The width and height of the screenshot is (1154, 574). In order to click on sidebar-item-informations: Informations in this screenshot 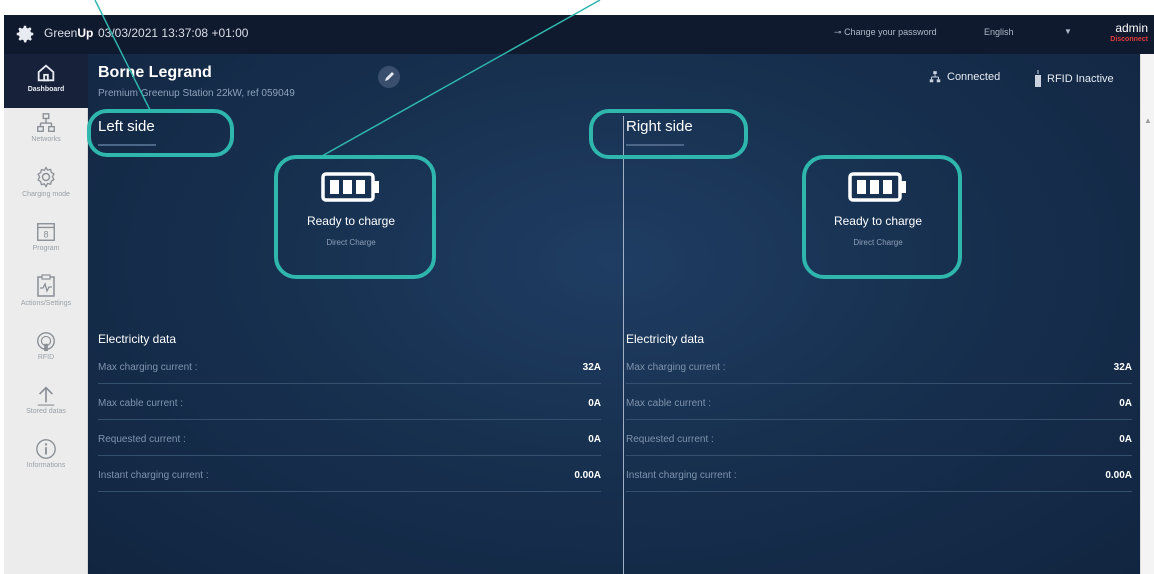, I will do `click(46, 459)`.